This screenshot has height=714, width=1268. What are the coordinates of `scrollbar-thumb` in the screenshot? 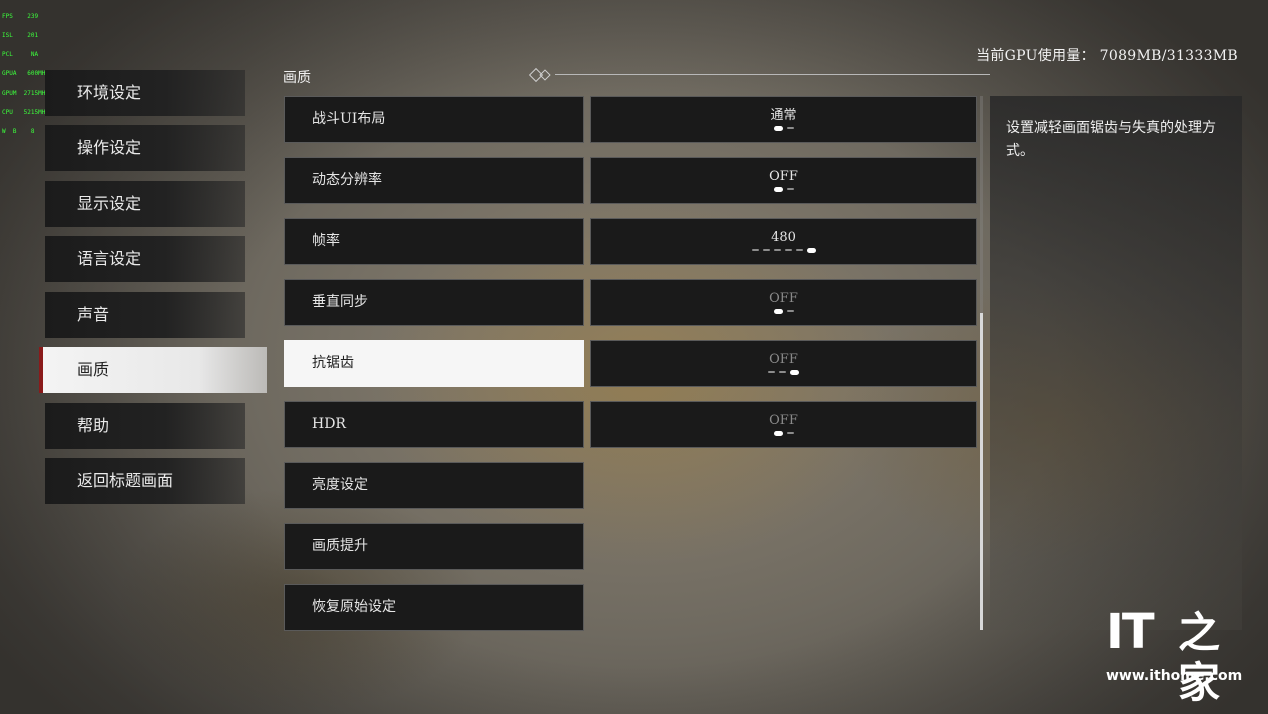 It's located at (981, 471).